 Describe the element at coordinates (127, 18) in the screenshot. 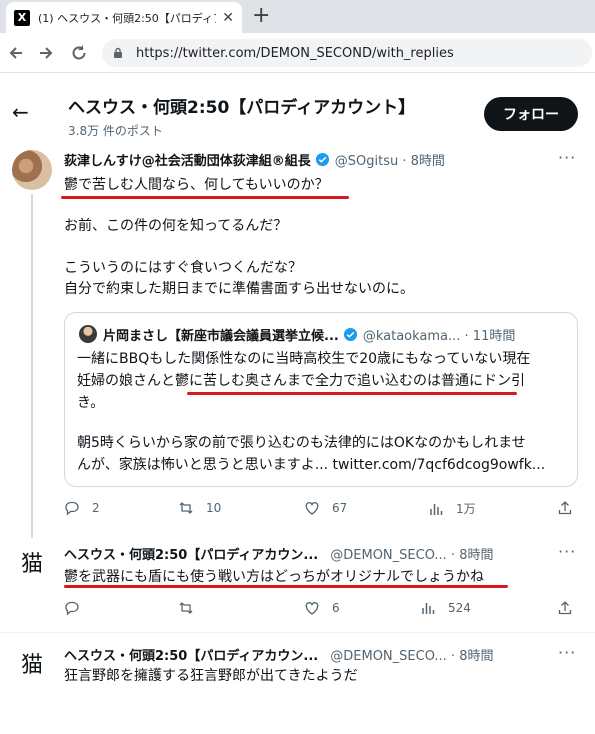

I see `tab-title: (1) ヘスウス・何頭2:50【パロディアカウ` at that location.